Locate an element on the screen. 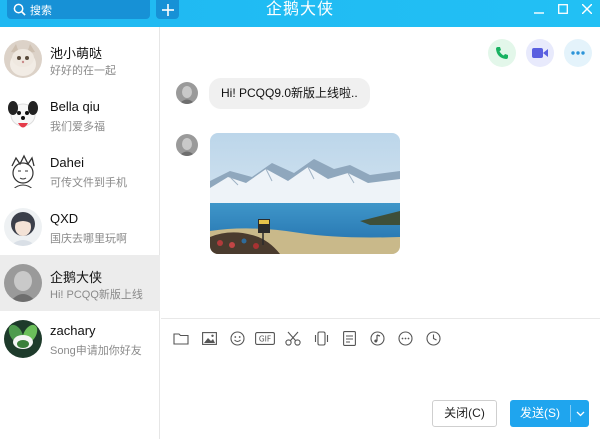 The height and width of the screenshot is (439, 600). phone-icon is located at coordinates (502, 53).